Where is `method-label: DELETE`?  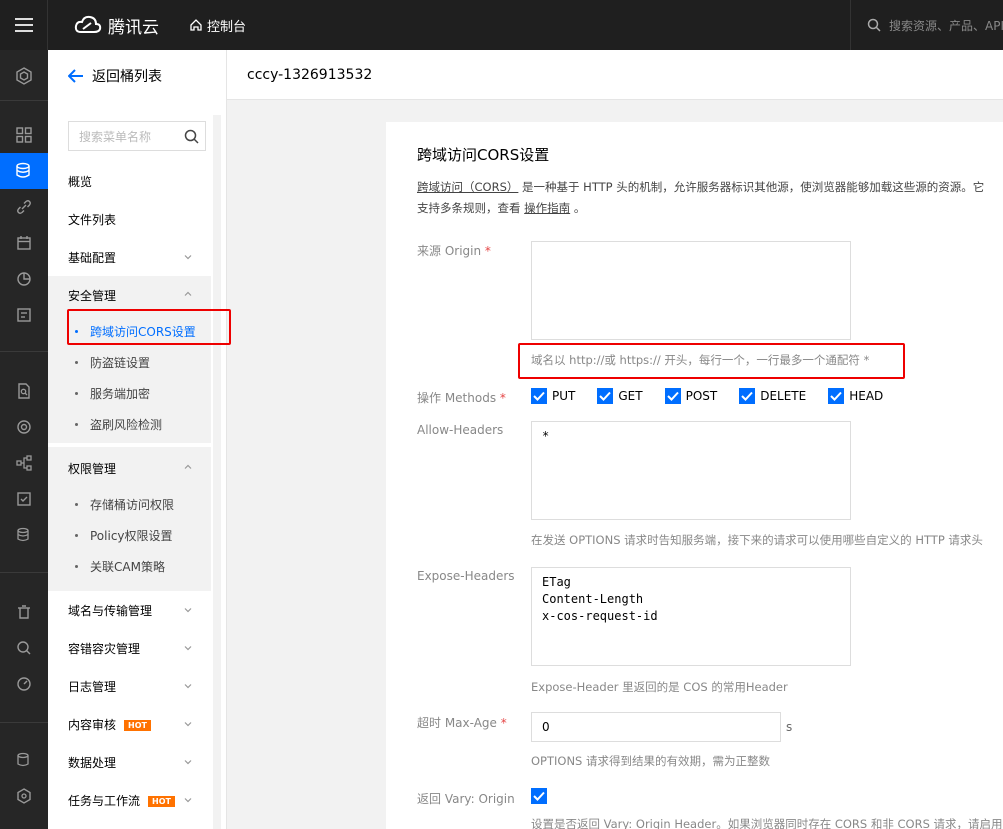 method-label: DELETE is located at coordinates (783, 396).